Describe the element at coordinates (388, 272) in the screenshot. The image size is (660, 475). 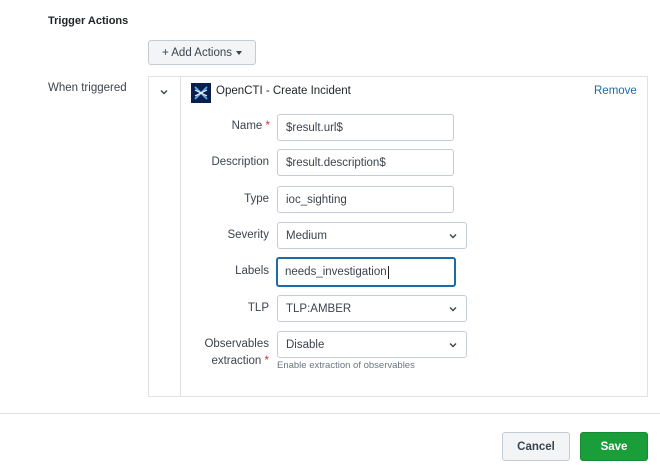
I see `text-cursor` at that location.